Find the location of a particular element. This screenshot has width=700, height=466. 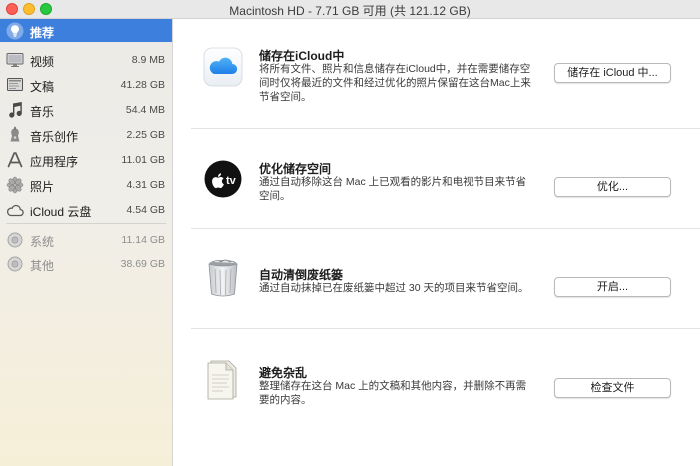

sidebar-item-size: 41.28 GB is located at coordinates (142, 85).